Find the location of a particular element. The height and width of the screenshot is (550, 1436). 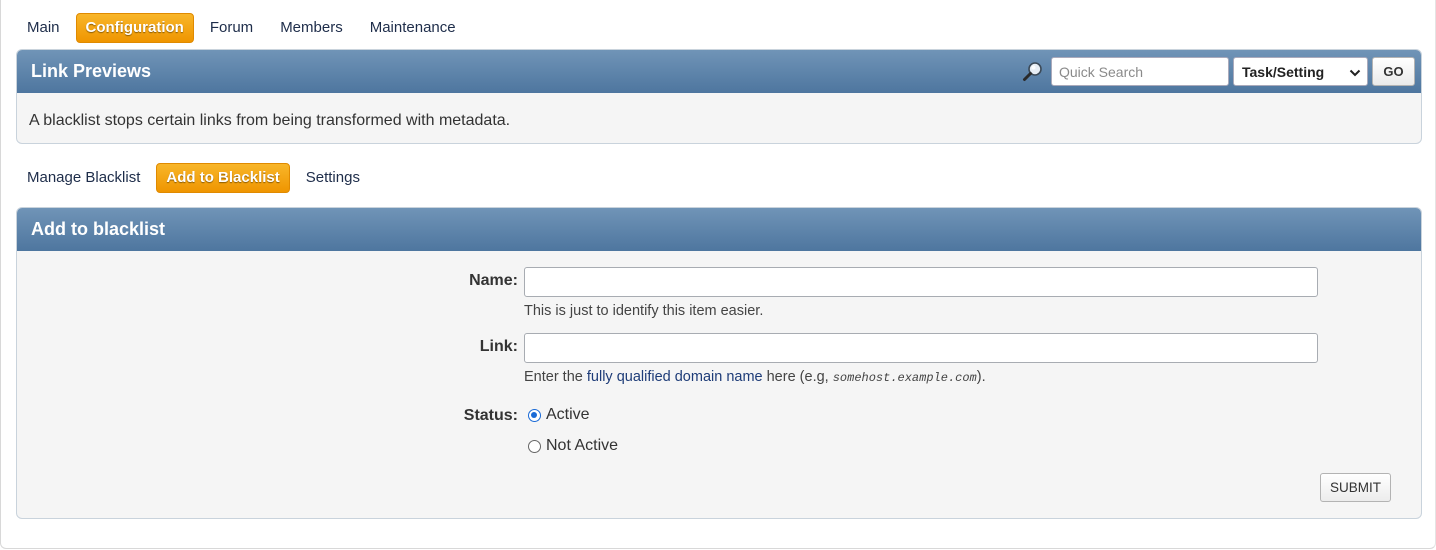

status-option-not-active: Not Active is located at coordinates (573, 446).